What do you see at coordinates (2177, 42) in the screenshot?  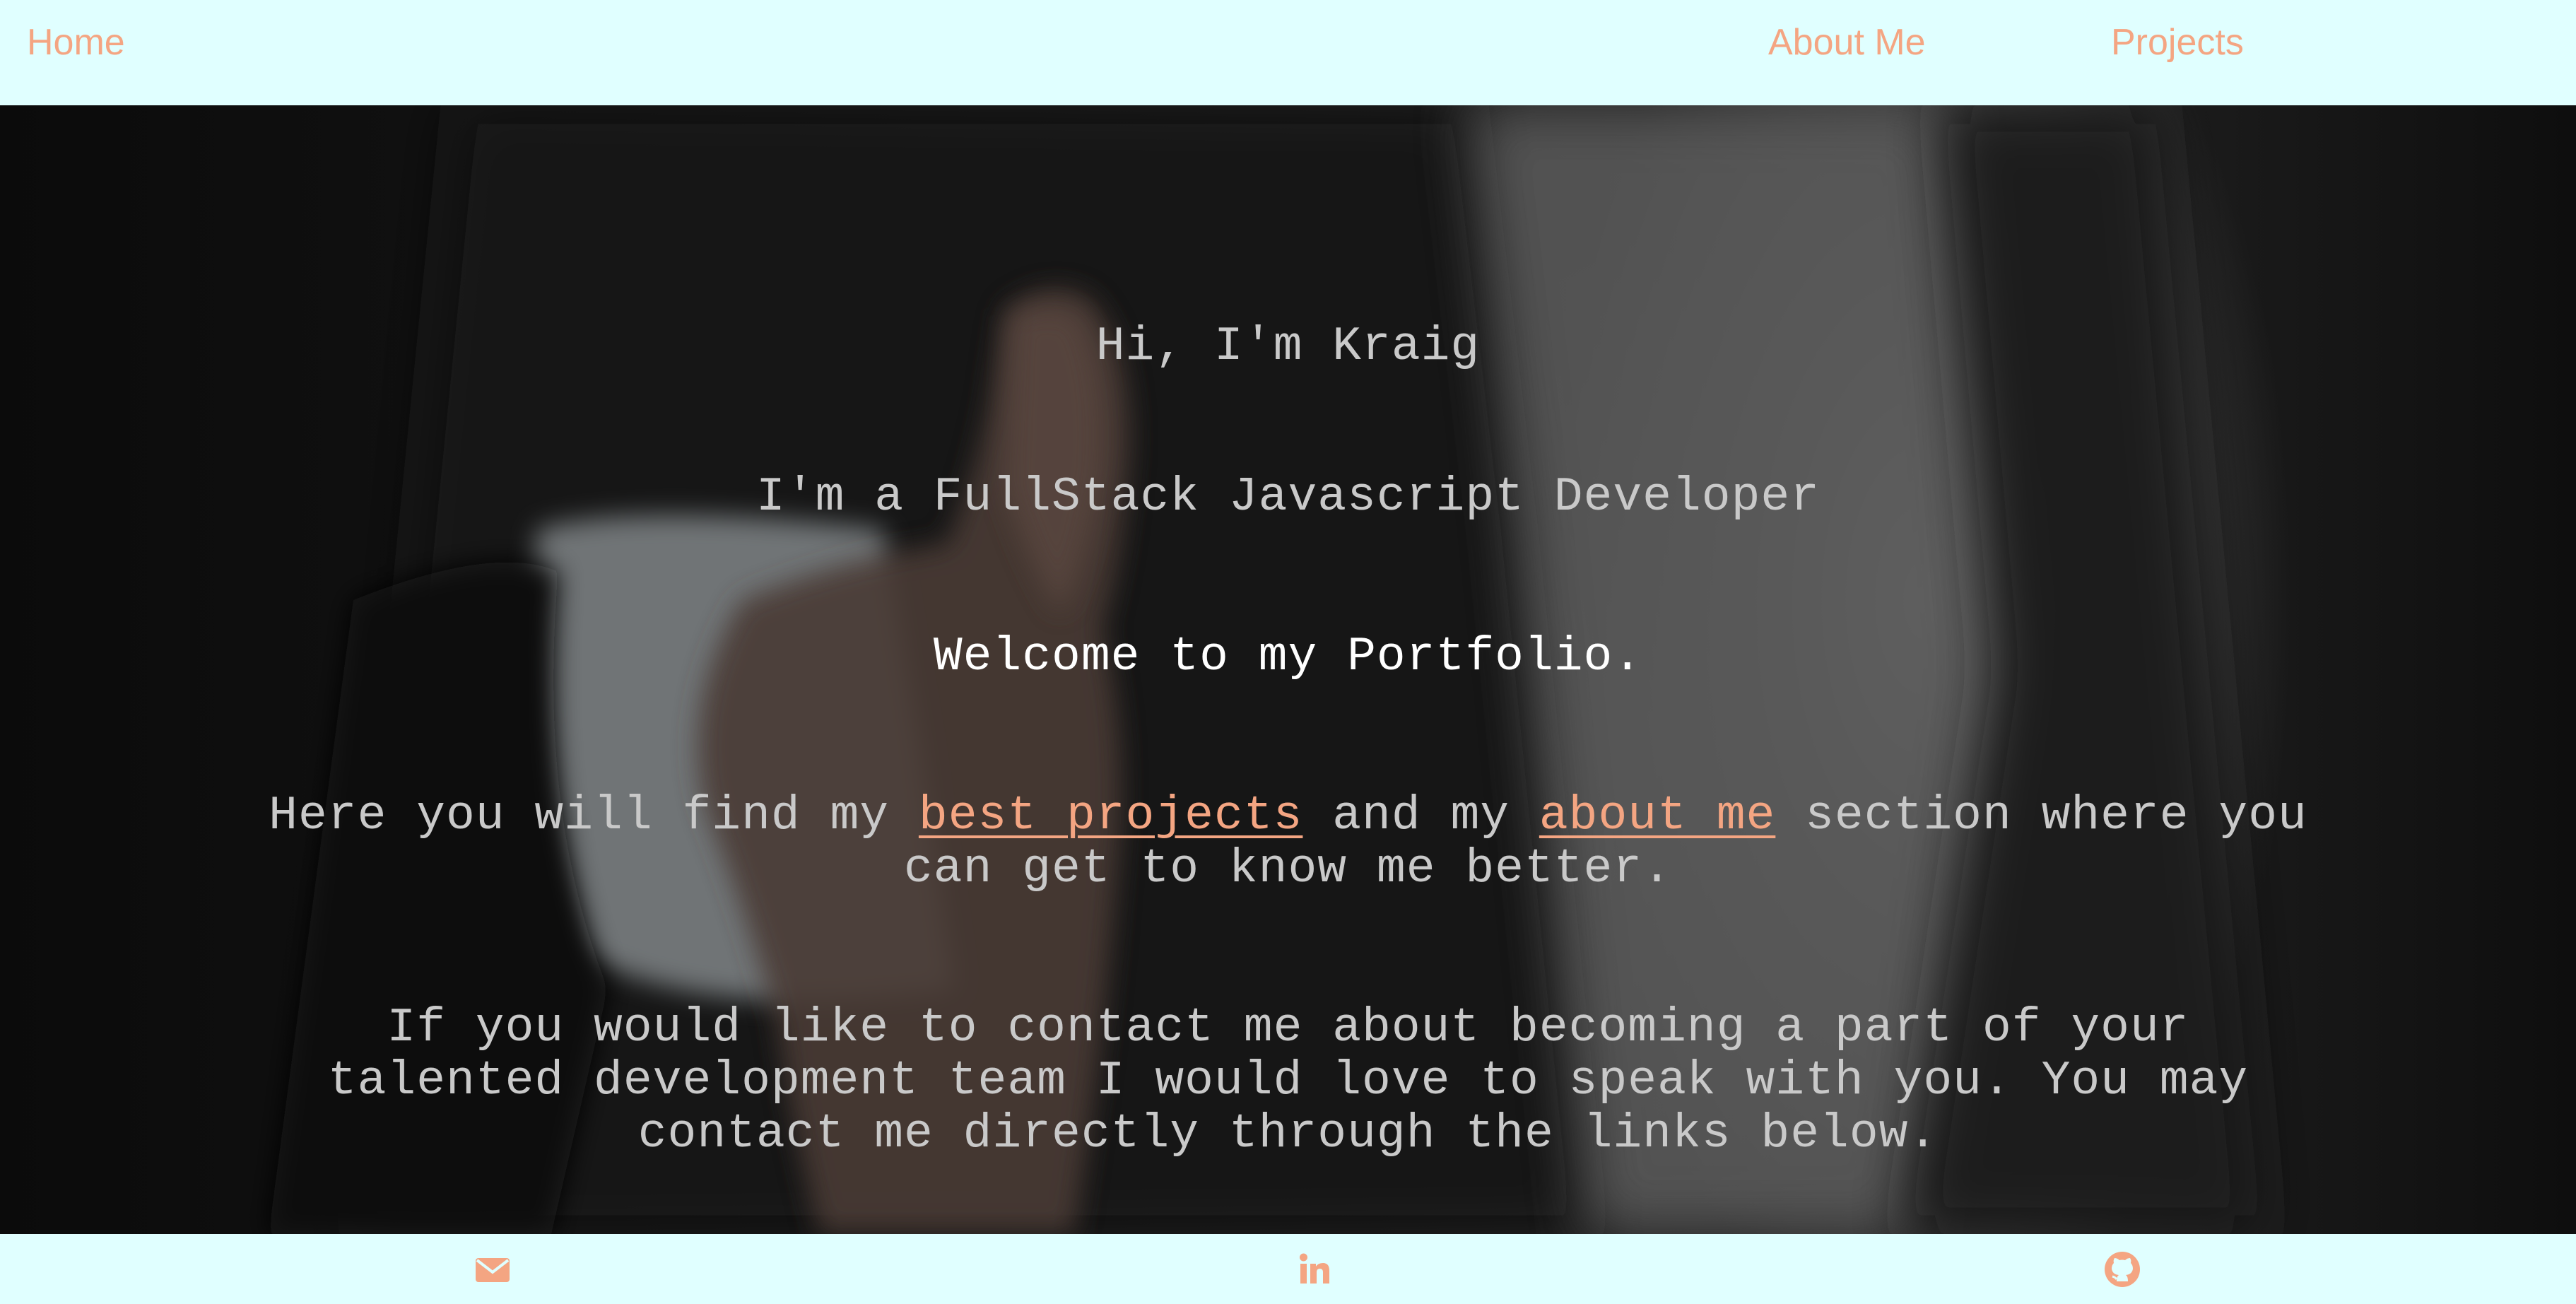 I see `nav-projects-link: Projects` at bounding box center [2177, 42].